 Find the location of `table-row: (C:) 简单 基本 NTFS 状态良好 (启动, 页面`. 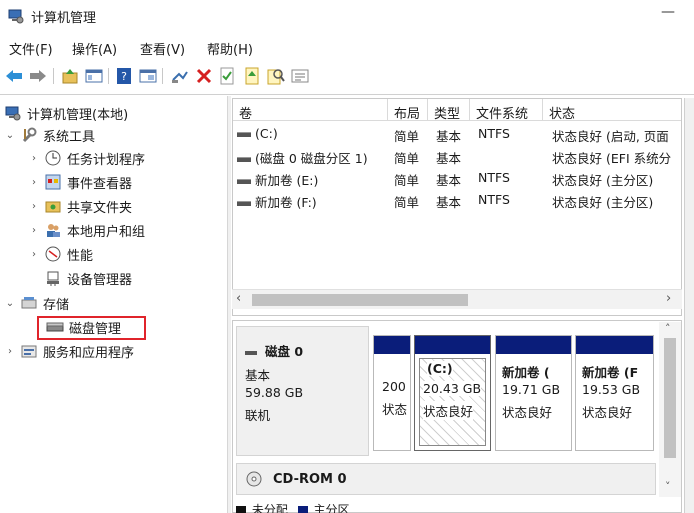

table-row: (C:) 简单 基本 NTFS 状态良好 (启动, 页面 is located at coordinates (457, 134).